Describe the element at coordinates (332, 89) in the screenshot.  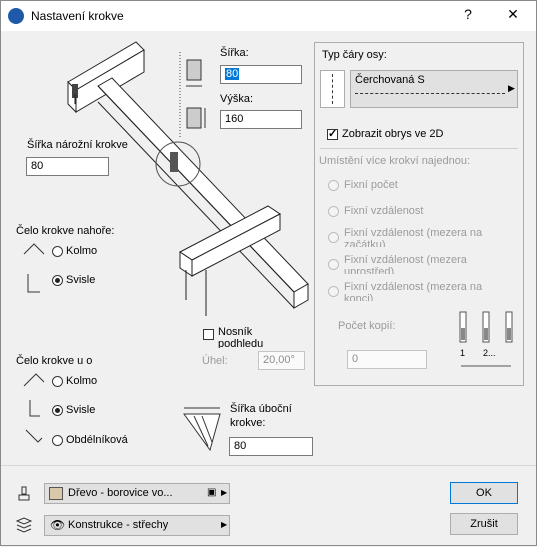
I see `axis-line-preview` at that location.